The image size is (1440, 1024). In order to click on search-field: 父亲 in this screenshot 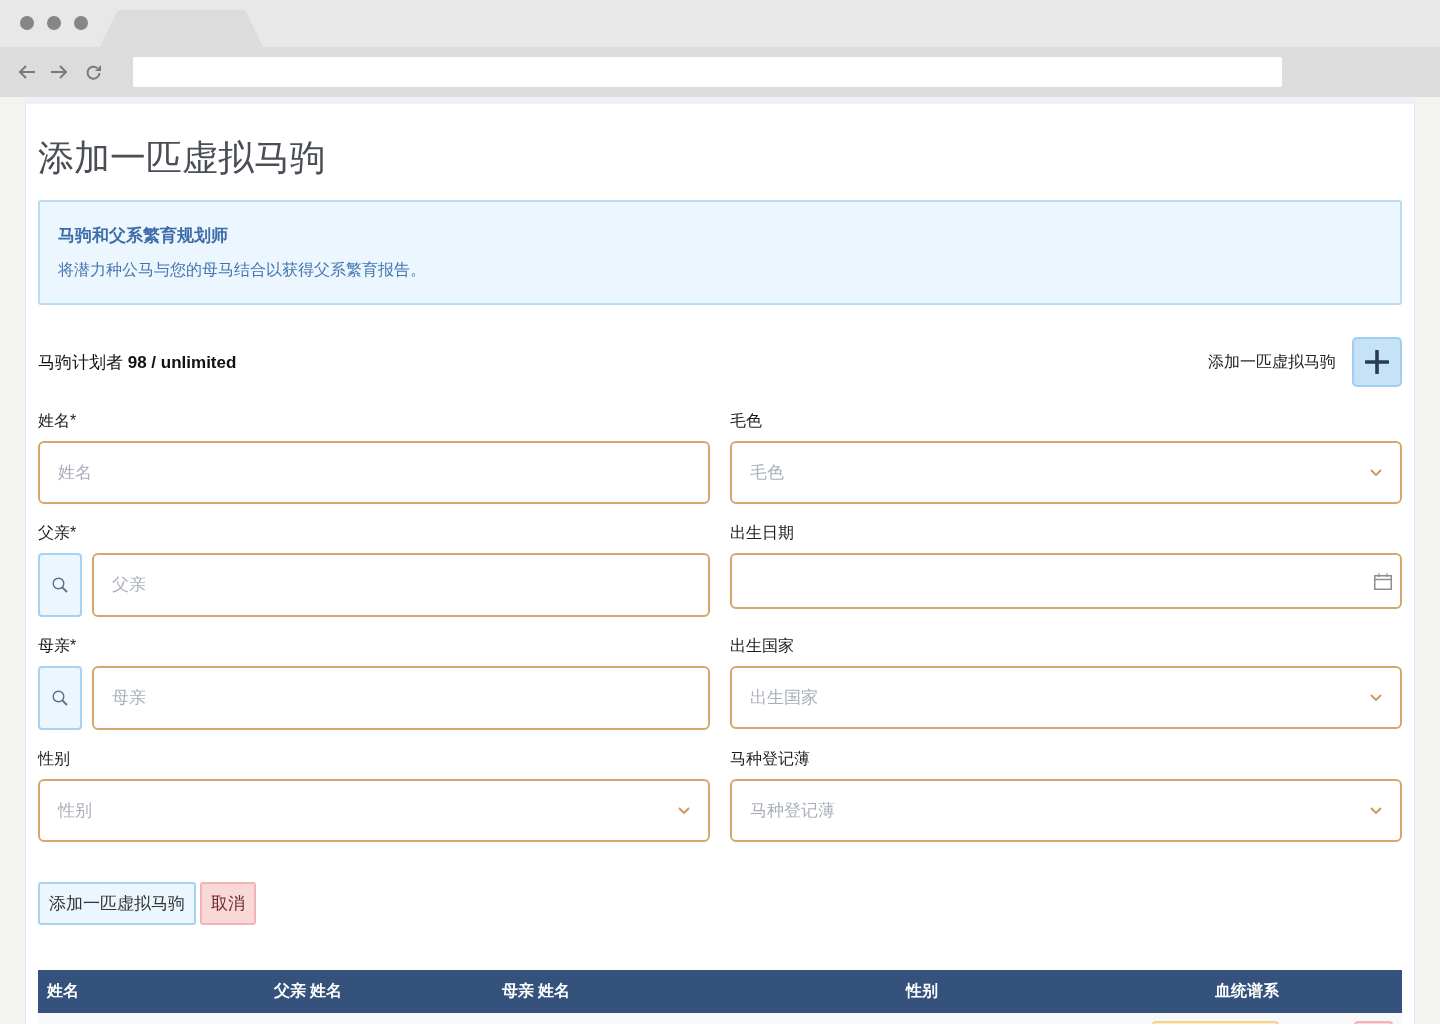, I will do `click(401, 585)`.